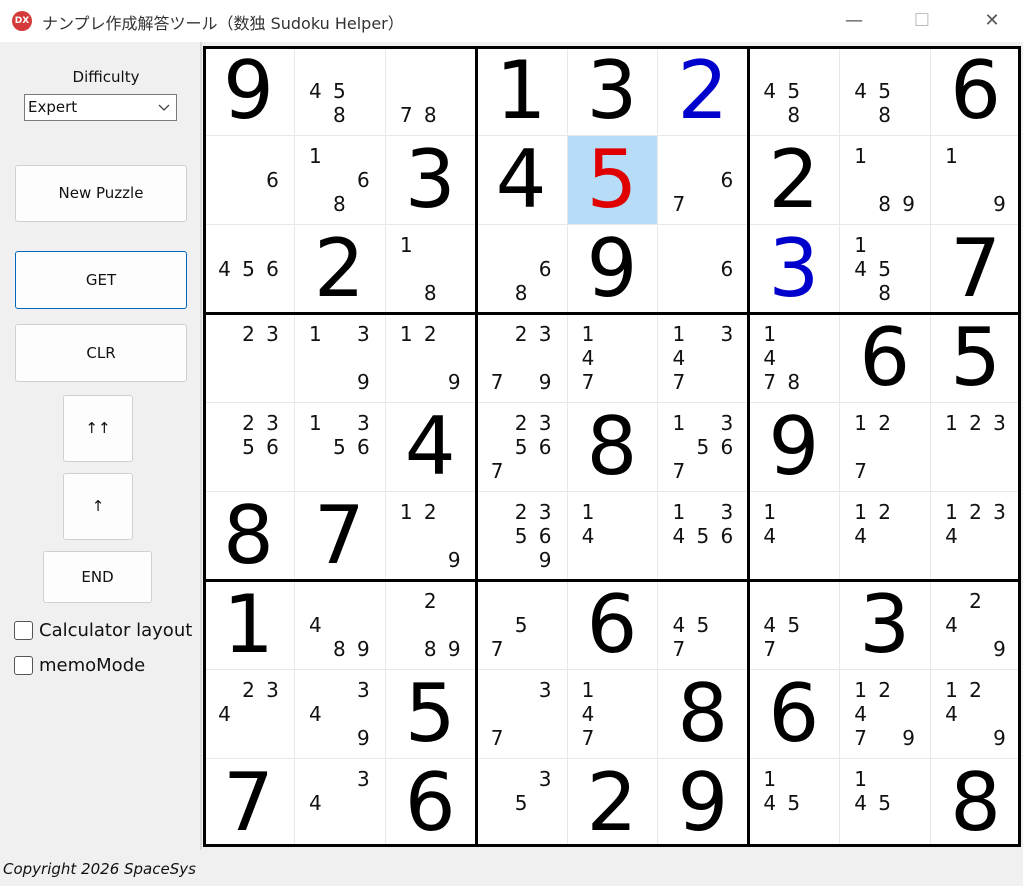 Image resolution: width=1023 pixels, height=886 pixels. I want to click on sudoku-cell-r8c2: 3 4 9, so click(339, 713).